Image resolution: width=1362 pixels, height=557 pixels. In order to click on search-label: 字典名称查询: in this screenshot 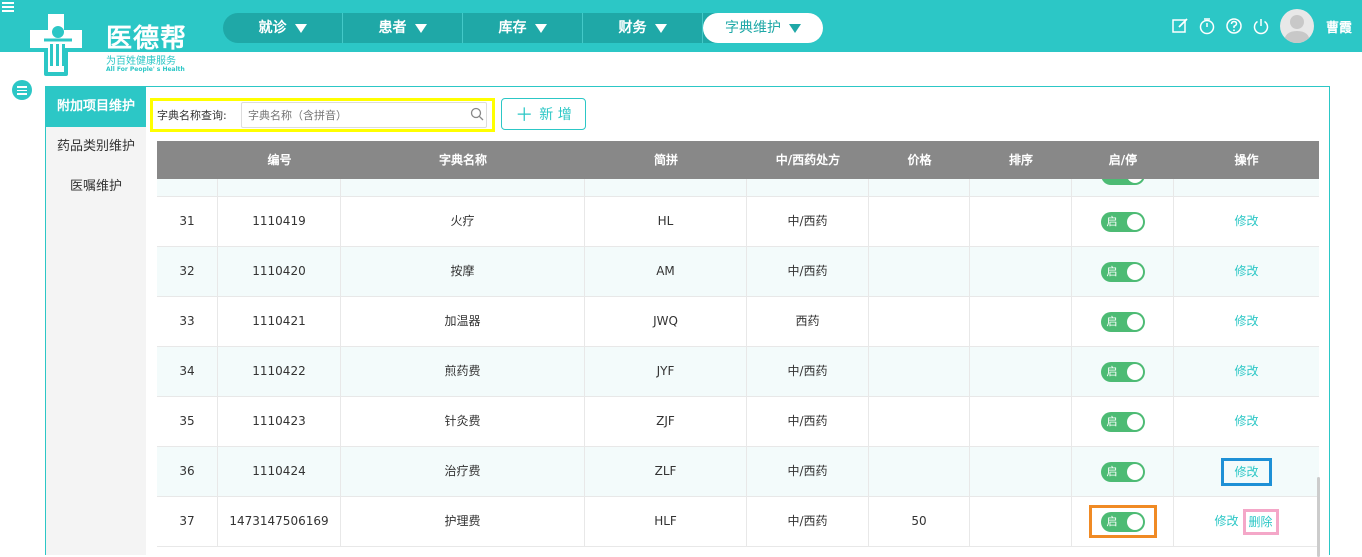, I will do `click(192, 115)`.